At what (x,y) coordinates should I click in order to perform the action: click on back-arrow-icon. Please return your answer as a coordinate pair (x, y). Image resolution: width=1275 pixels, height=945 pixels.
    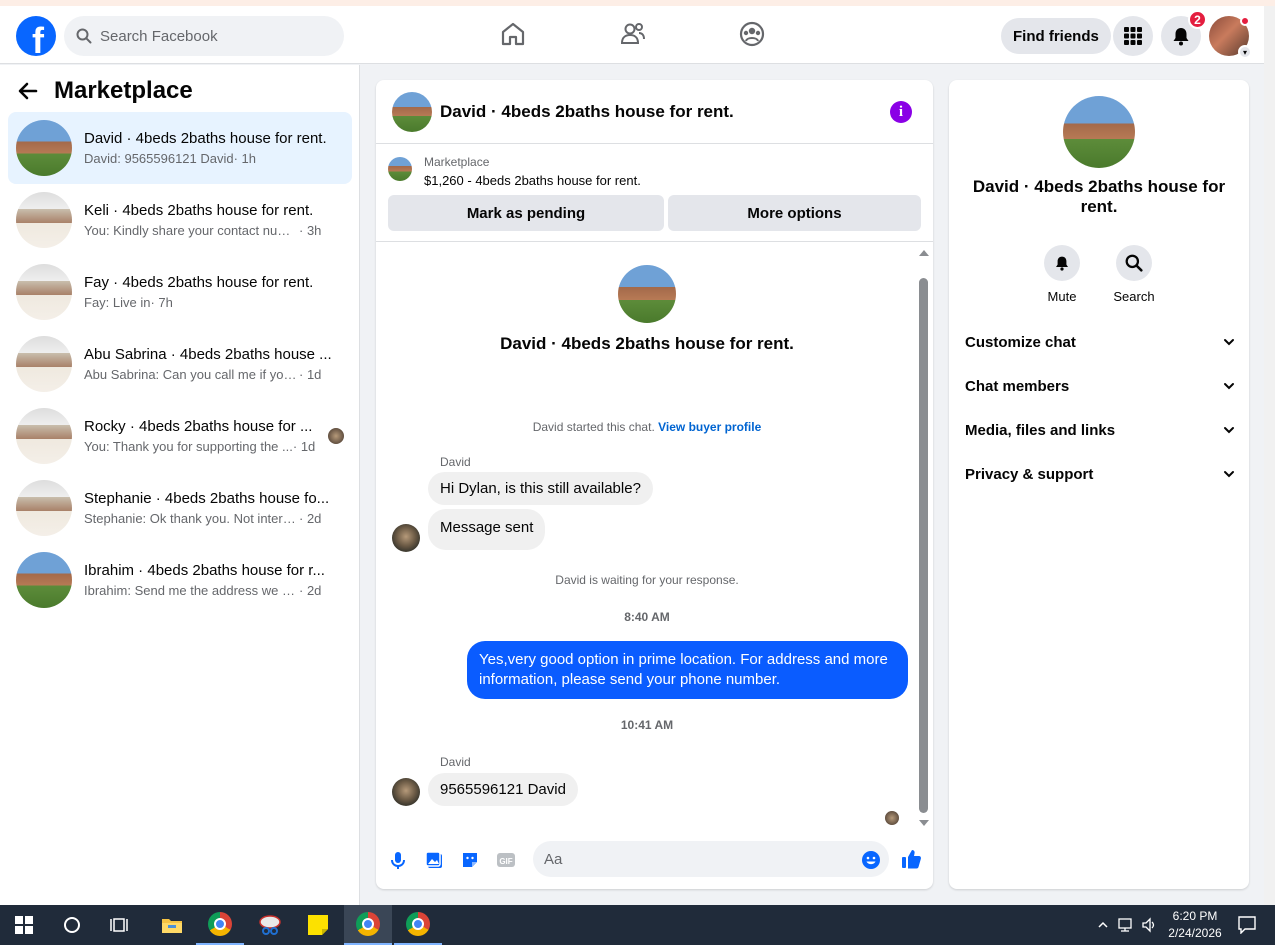
    Looking at the image, I should click on (28, 91).